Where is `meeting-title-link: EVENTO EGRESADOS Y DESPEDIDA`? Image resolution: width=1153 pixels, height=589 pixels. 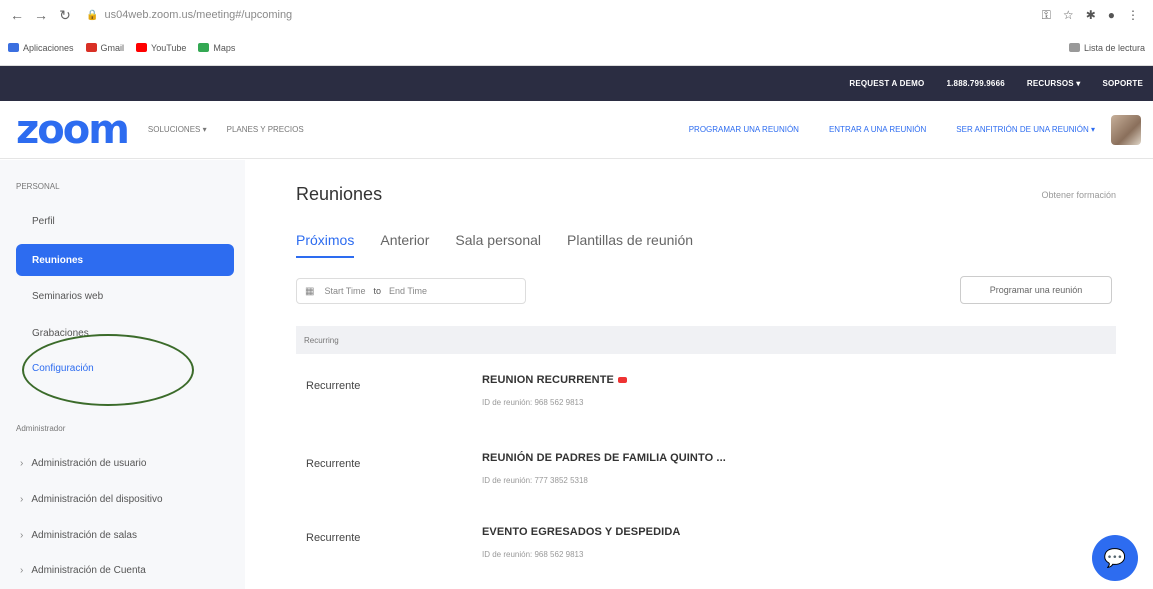 meeting-title-link: EVENTO EGRESADOS Y DESPEDIDA is located at coordinates (581, 532).